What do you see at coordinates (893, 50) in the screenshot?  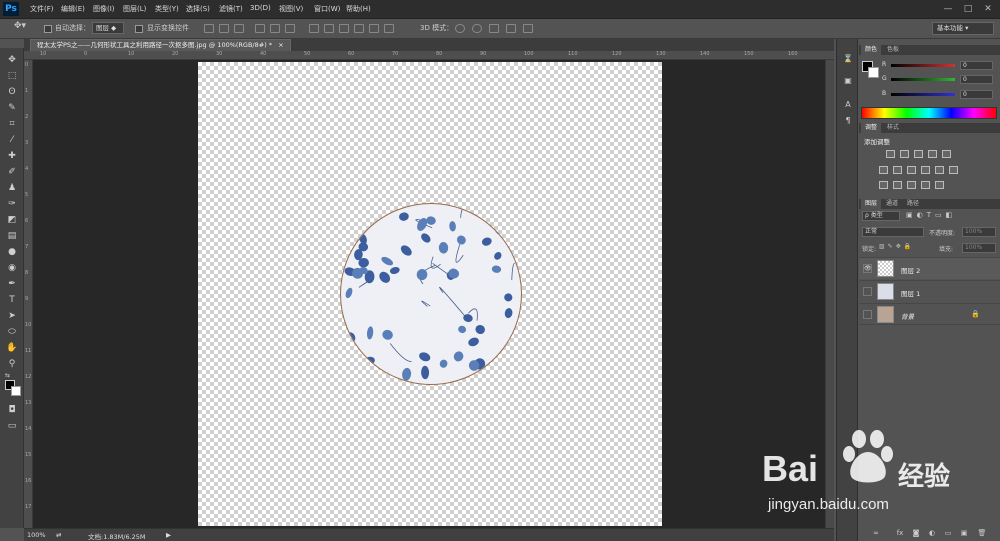 I see `tab-swatches: 色板` at bounding box center [893, 50].